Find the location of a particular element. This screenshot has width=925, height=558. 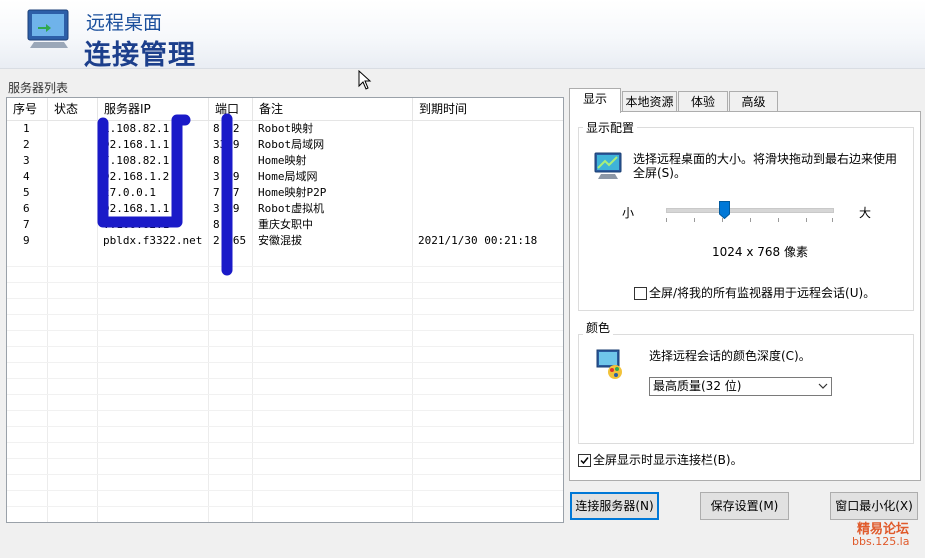

color-depth-description: 选择远程会话的颜色深度(C)。 is located at coordinates (730, 356).